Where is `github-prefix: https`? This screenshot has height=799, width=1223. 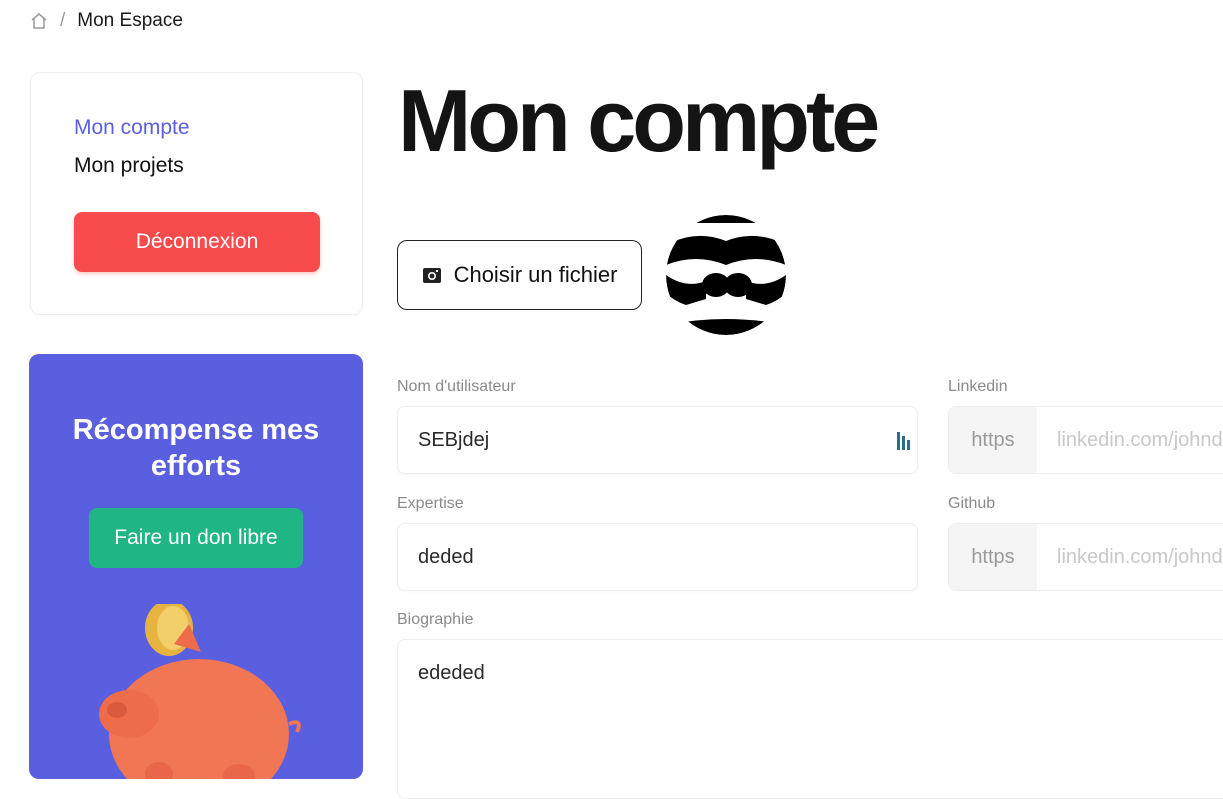 github-prefix: https is located at coordinates (993, 557).